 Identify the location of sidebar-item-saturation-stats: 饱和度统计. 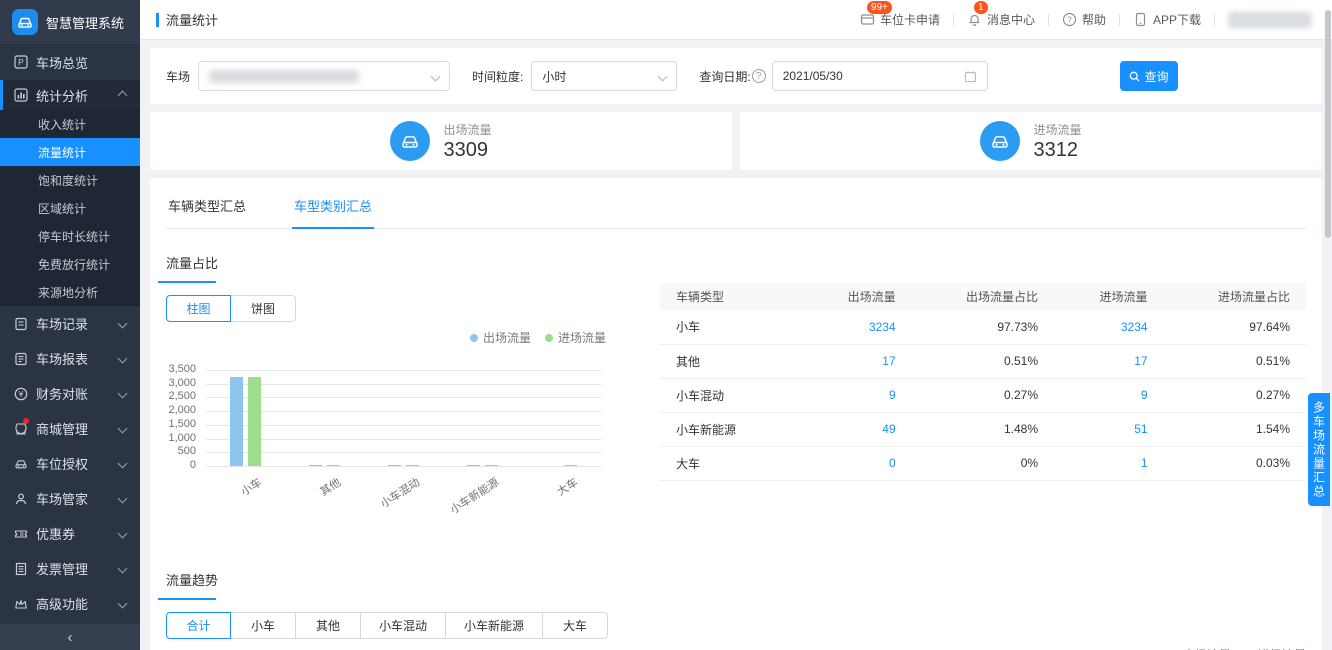
(70, 180).